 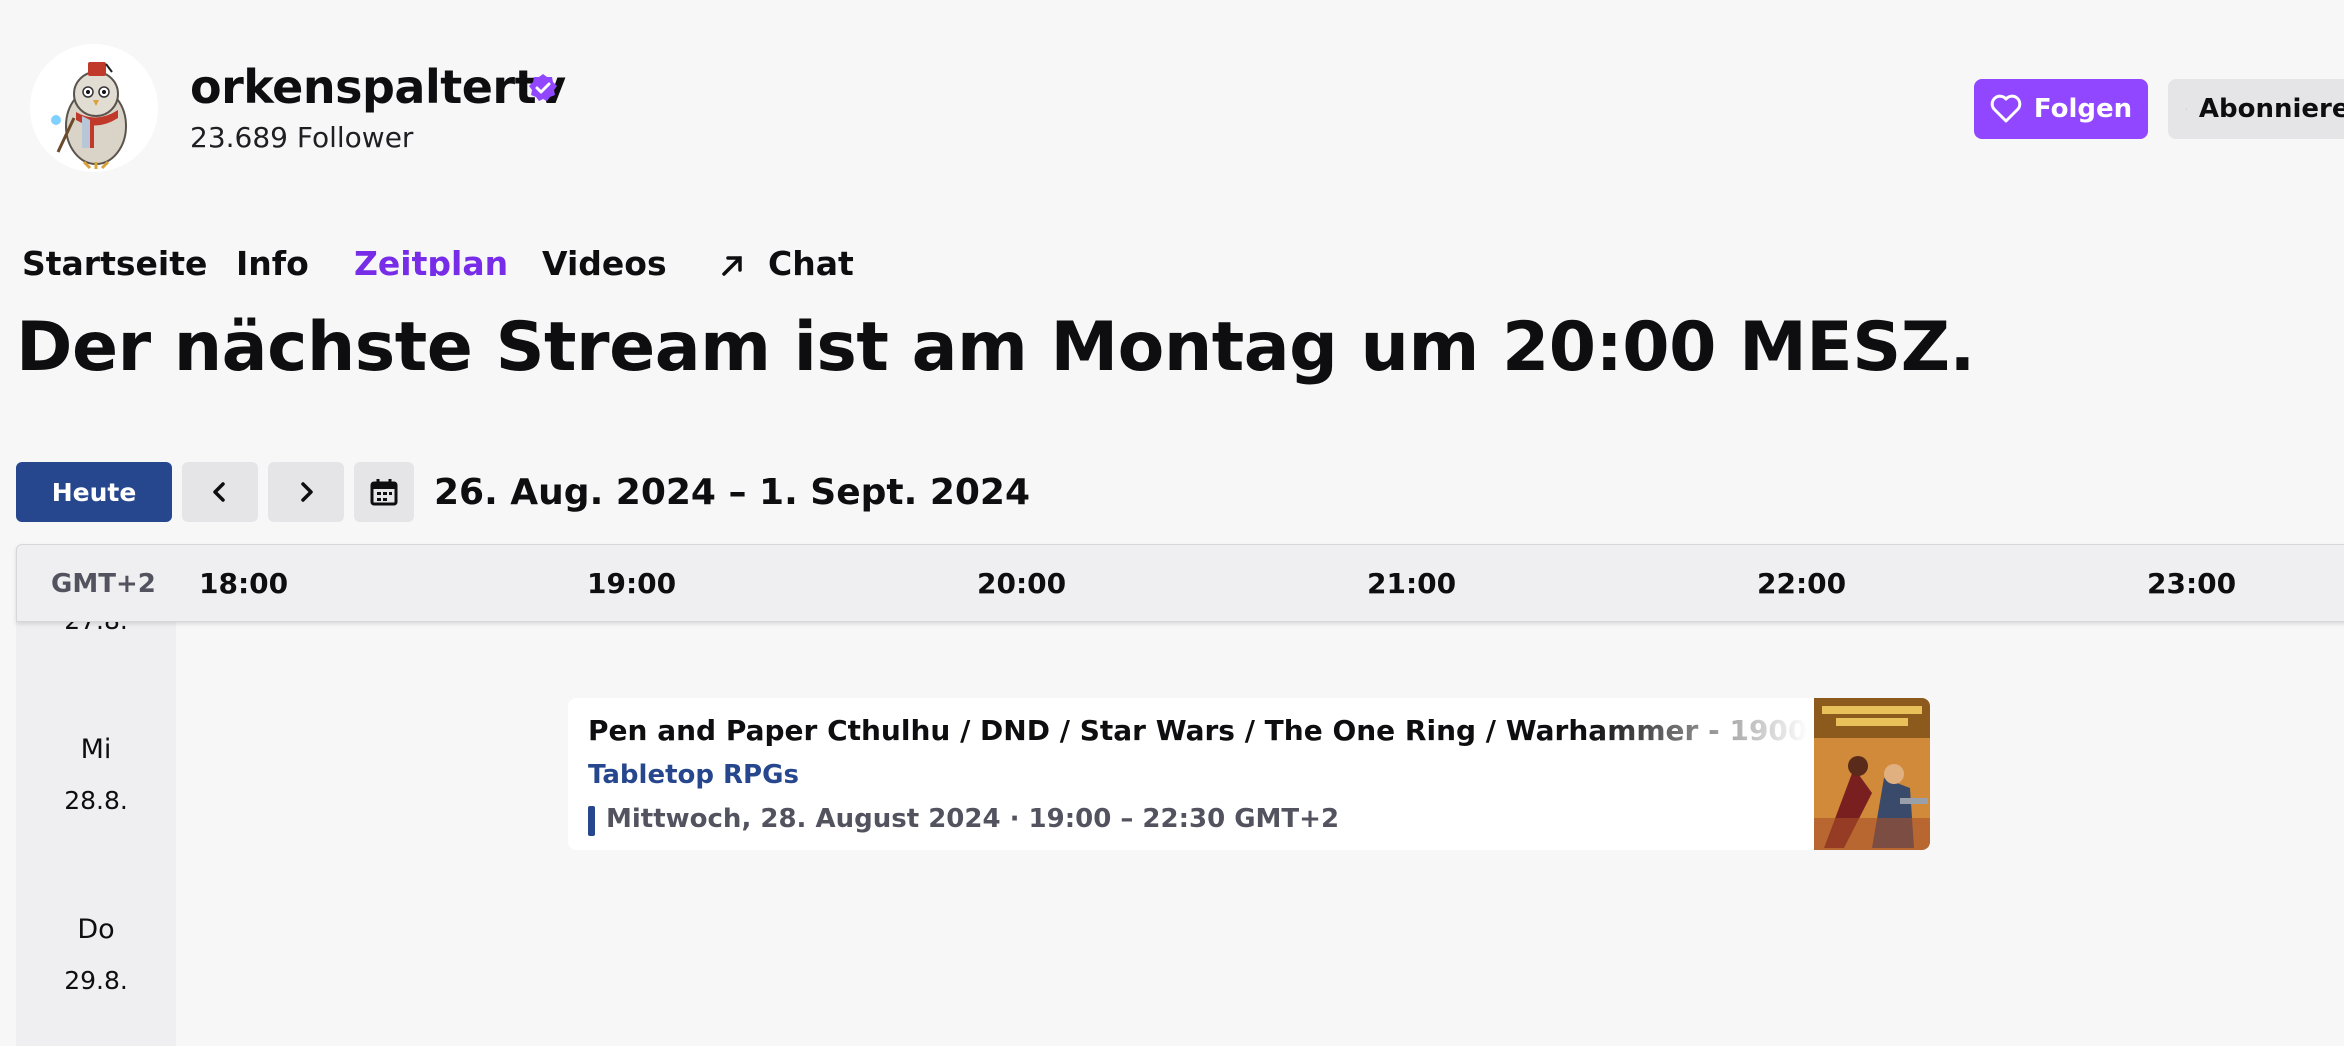 I want to click on hour-label: 18:00, so click(x=244, y=583).